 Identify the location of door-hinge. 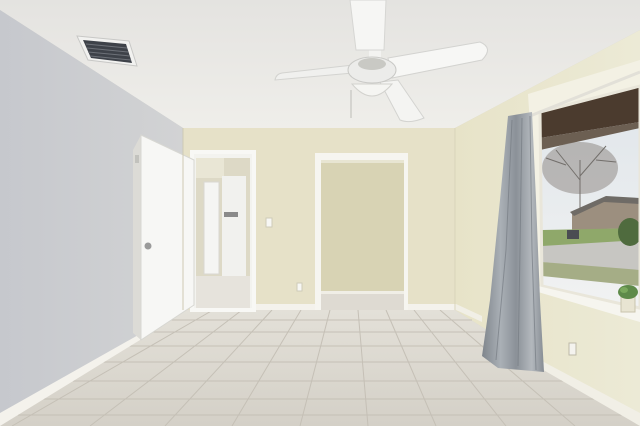
(137, 159).